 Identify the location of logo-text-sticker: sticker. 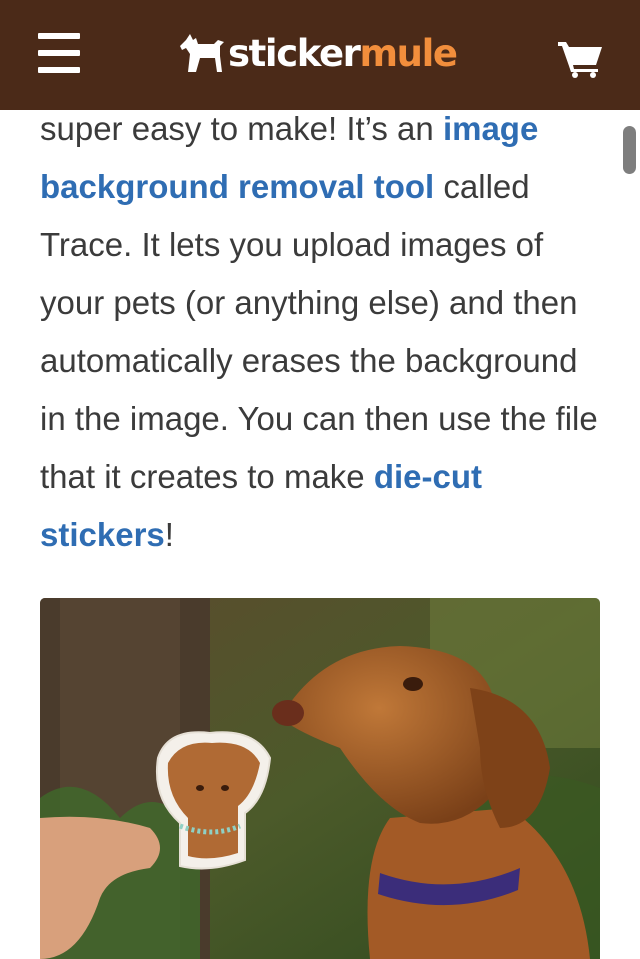
(294, 53).